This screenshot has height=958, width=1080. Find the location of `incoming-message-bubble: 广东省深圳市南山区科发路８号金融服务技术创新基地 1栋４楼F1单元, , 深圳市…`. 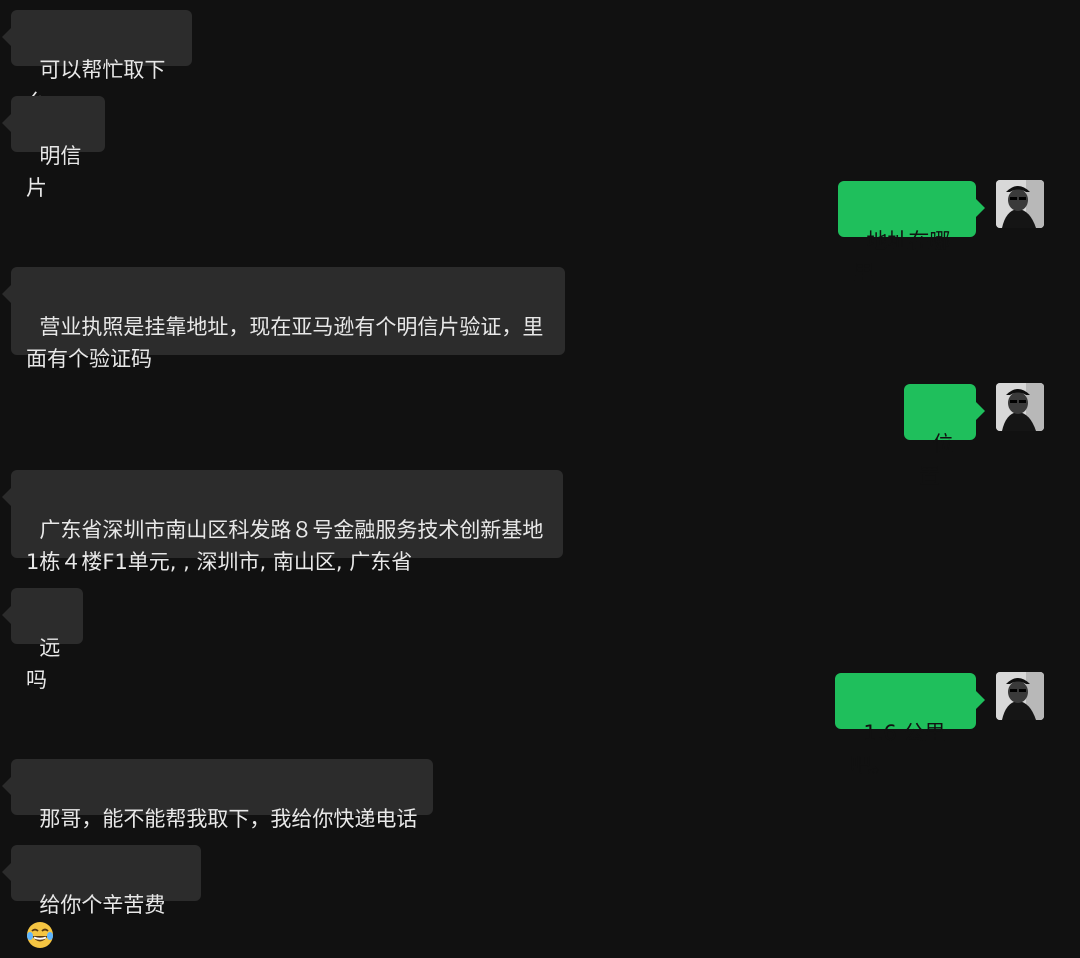

incoming-message-bubble: 广东省深圳市南山区科发路８号金融服务技术创新基地 1栋４楼F1单元, , 深圳市… is located at coordinates (282, 522).